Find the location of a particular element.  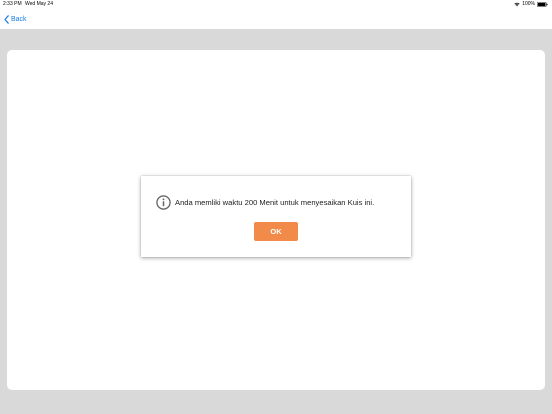

ok-button: OK is located at coordinates (276, 231).